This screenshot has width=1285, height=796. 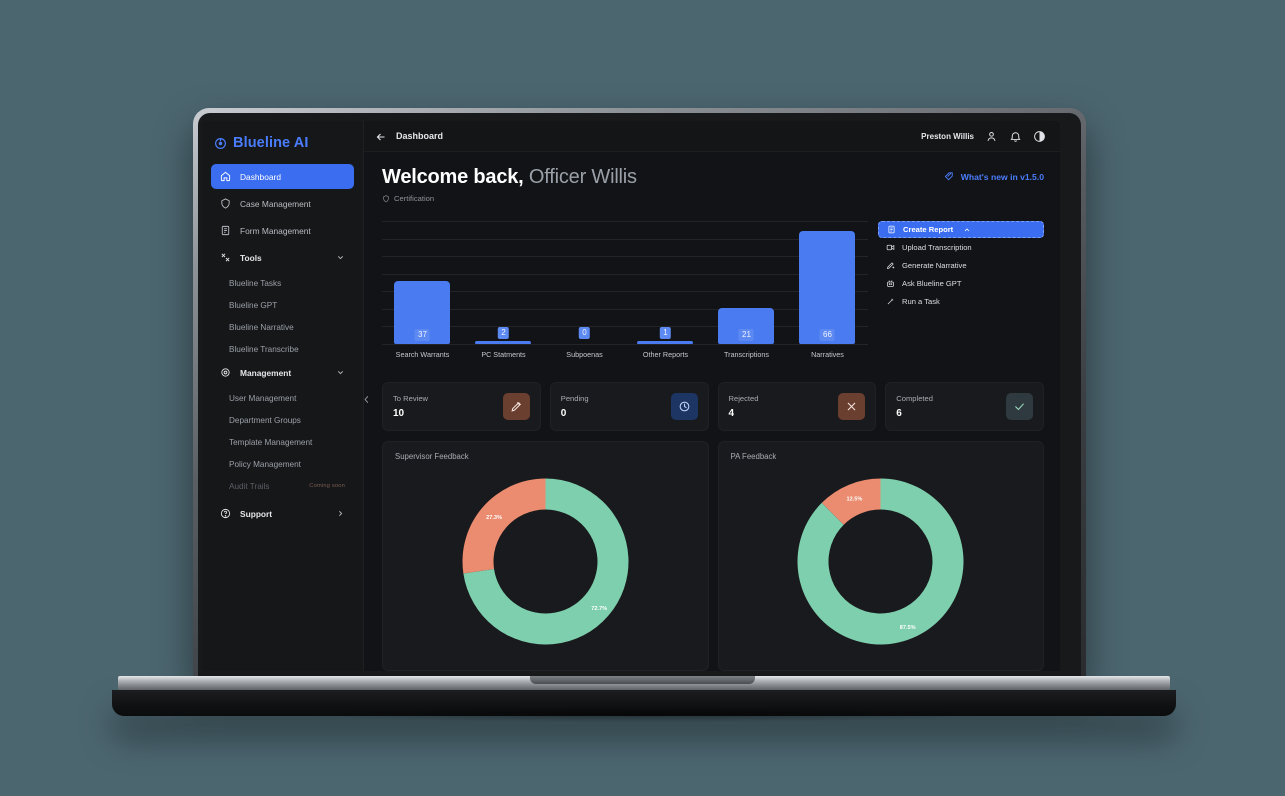 I want to click on sidebar-item-blueline-narrative: Blueline Narrative, so click(x=282, y=327).